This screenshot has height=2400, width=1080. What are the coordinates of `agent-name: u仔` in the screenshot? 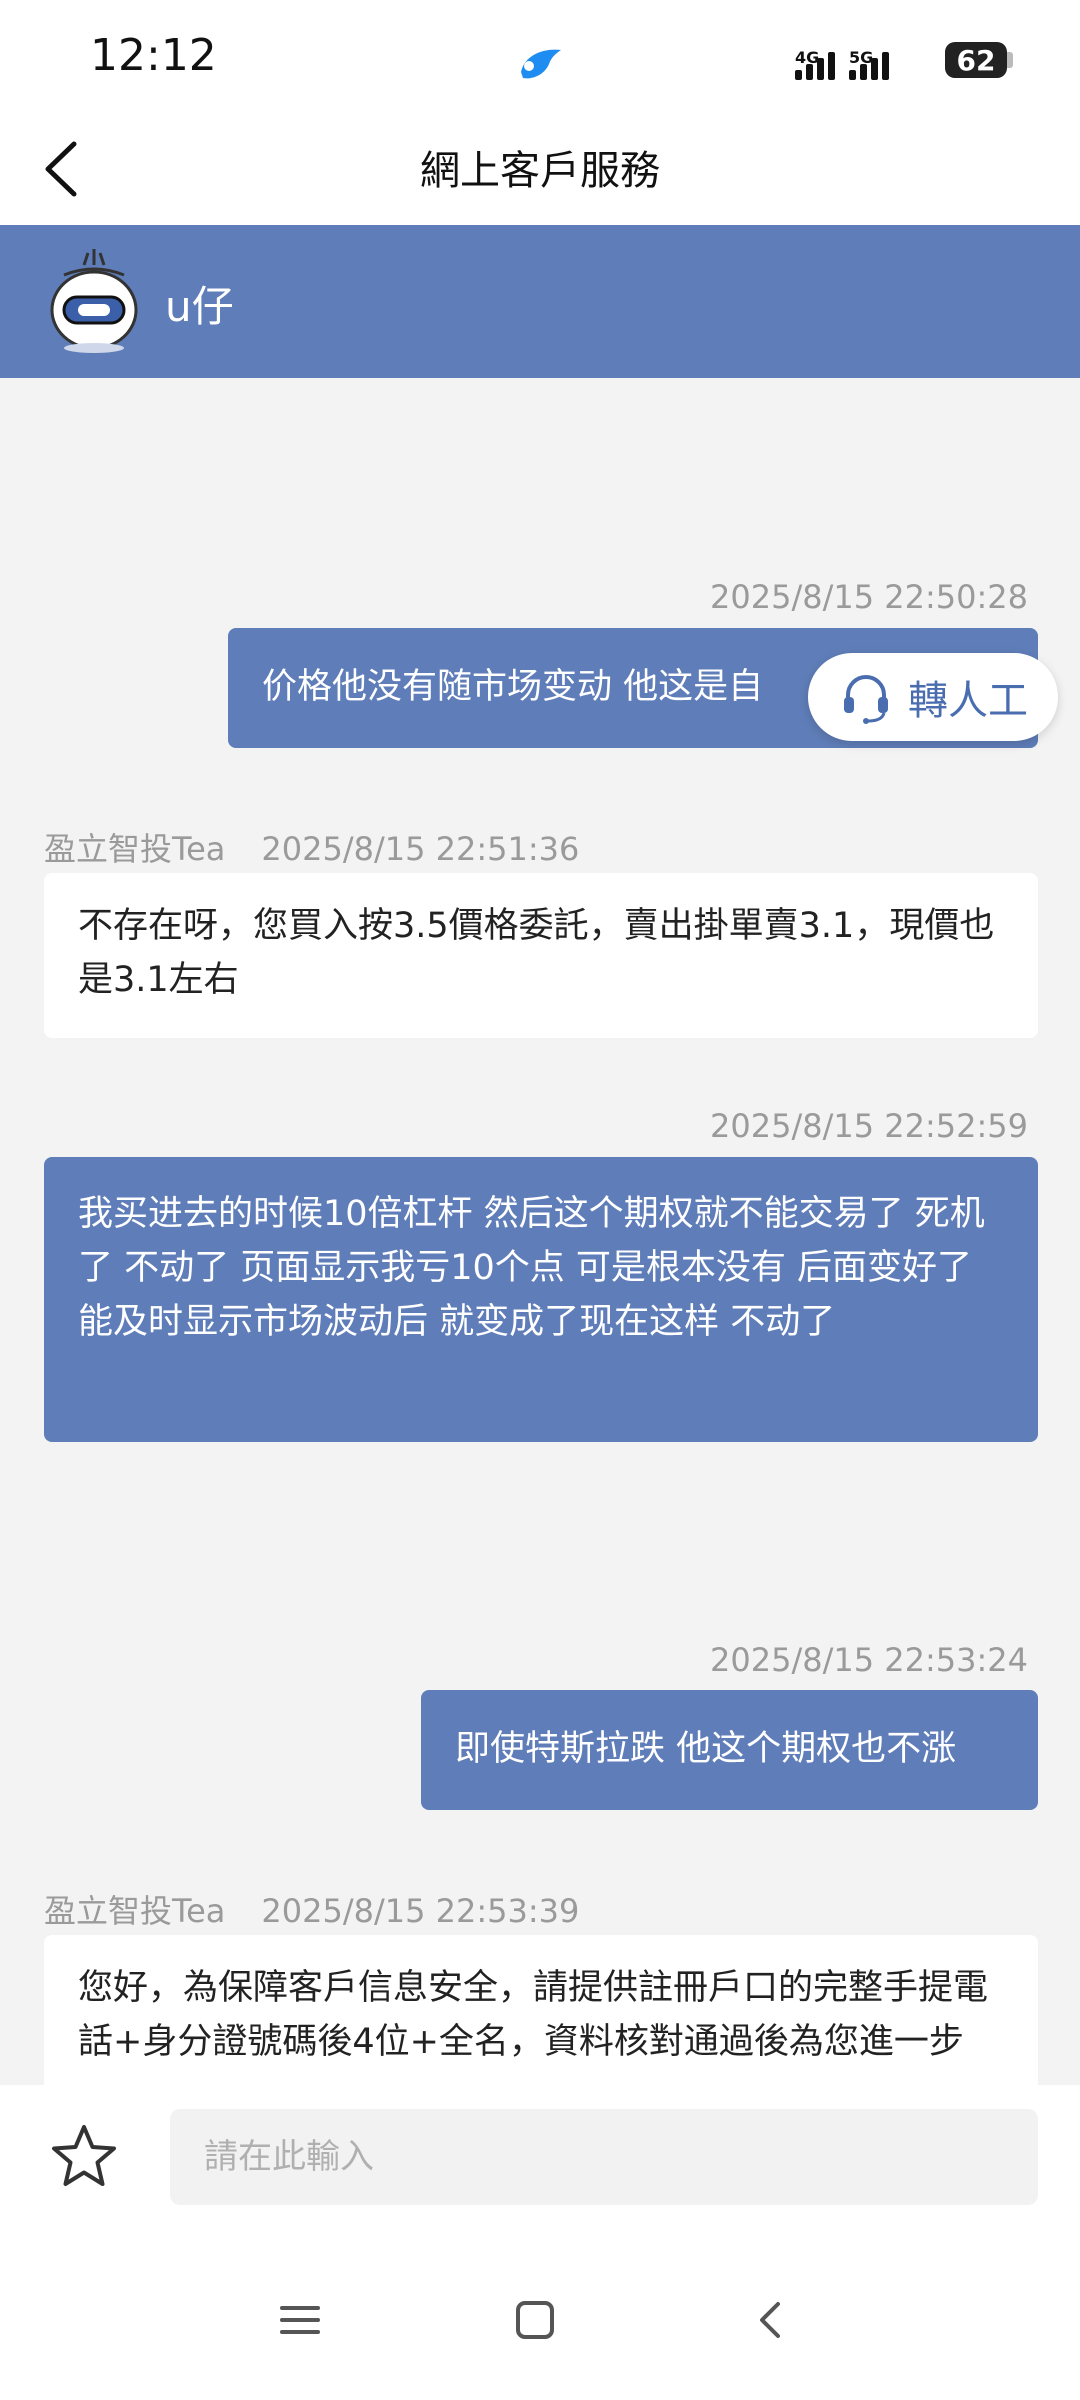 It's located at (199, 306).